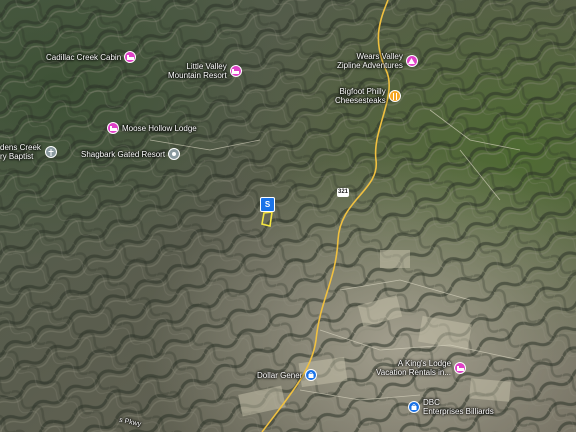 The height and width of the screenshot is (432, 576). What do you see at coordinates (424, 363) in the screenshot?
I see `poi-label-line1: A King's Lodge` at bounding box center [424, 363].